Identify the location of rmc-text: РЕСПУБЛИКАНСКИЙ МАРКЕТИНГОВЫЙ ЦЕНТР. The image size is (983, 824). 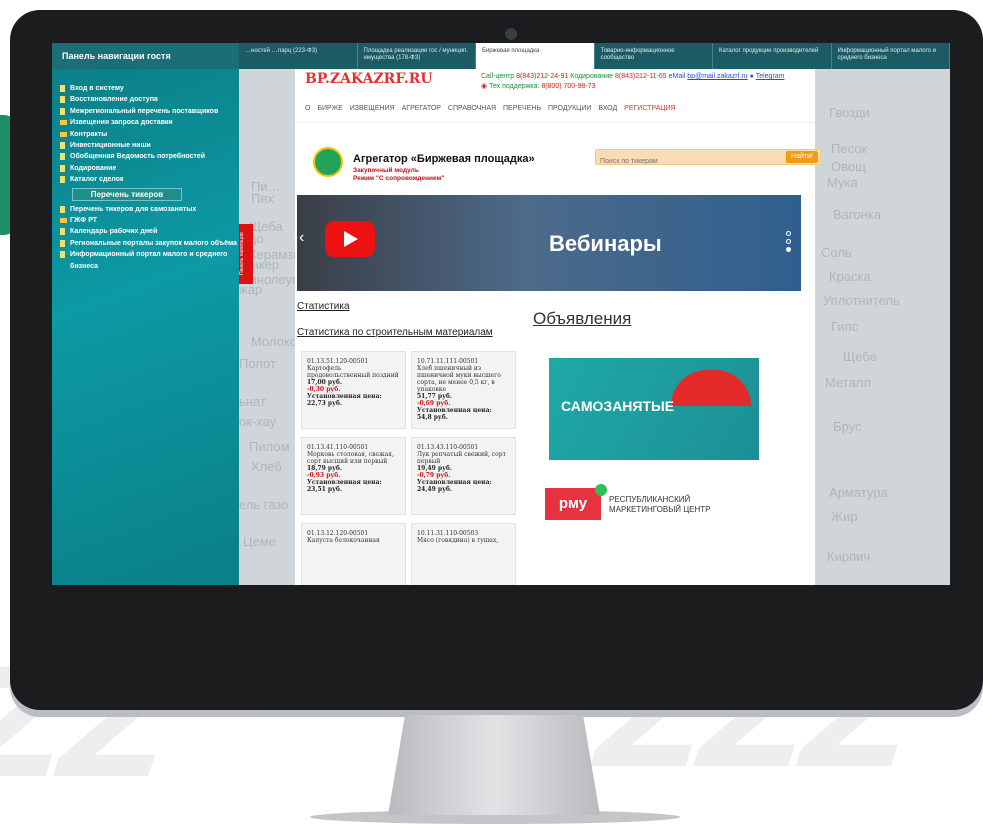
(660, 505).